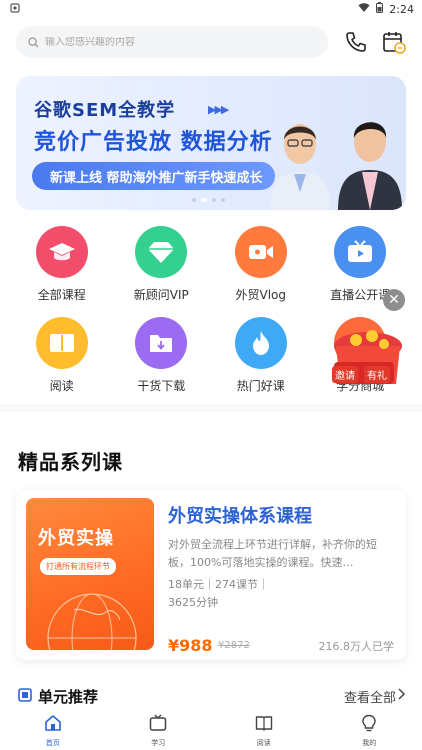 The height and width of the screenshot is (750, 422). I want to click on category-label: 干货下载, so click(161, 386).